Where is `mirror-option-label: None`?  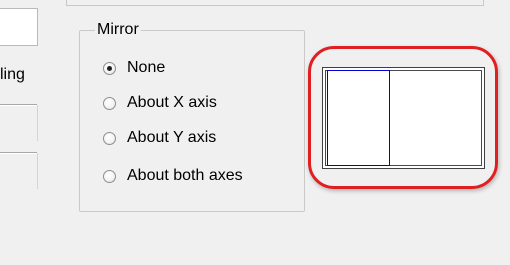 mirror-option-label: None is located at coordinates (146, 67).